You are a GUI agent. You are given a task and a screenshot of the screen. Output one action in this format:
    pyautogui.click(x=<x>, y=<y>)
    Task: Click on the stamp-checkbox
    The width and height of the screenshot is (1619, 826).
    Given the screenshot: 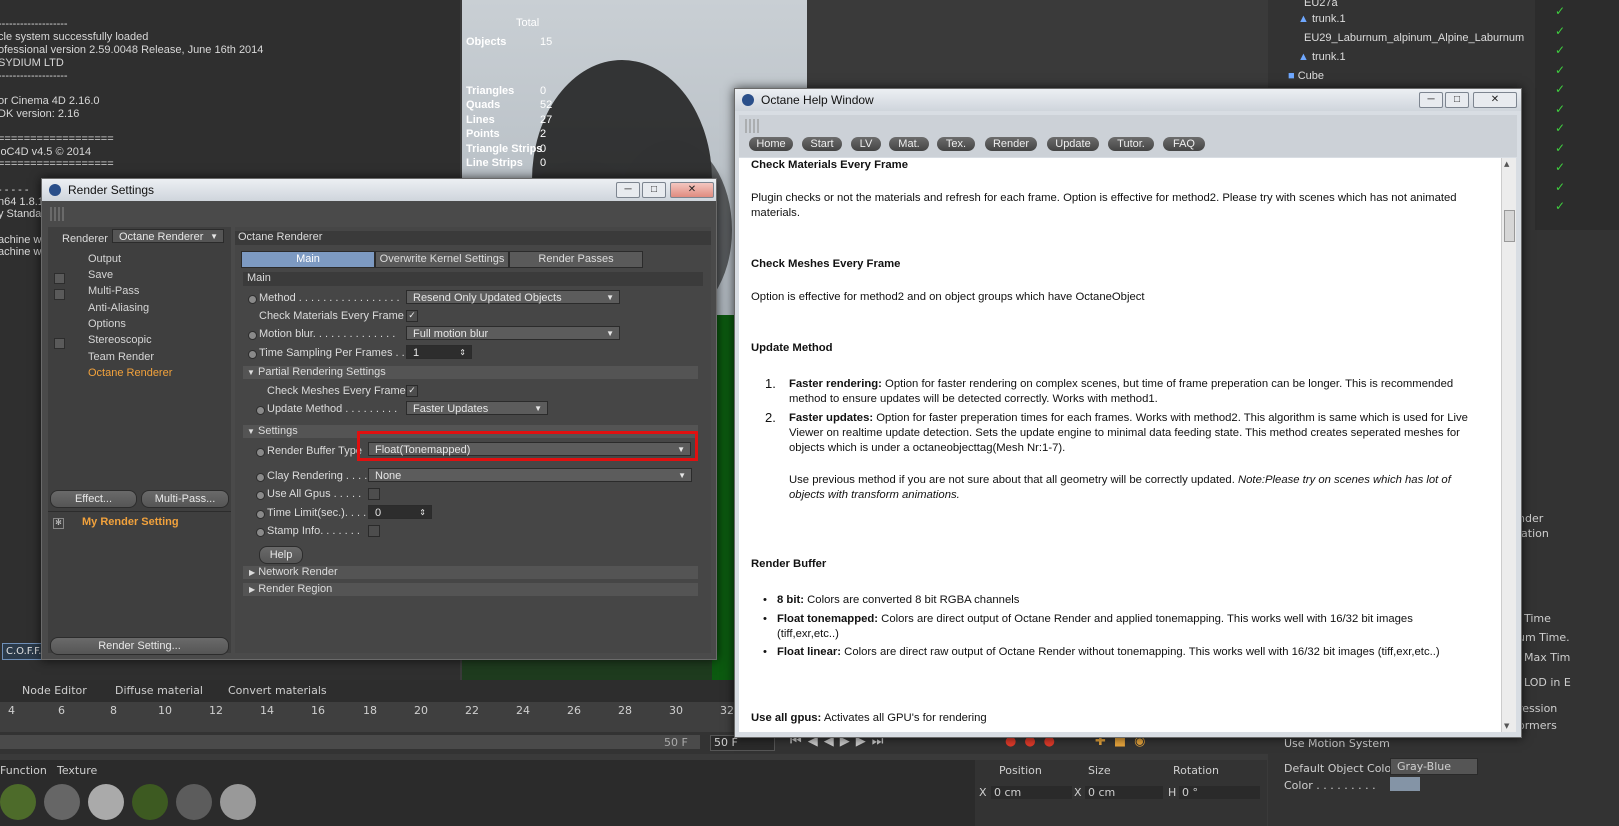 What is the action you would take?
    pyautogui.click(x=374, y=531)
    